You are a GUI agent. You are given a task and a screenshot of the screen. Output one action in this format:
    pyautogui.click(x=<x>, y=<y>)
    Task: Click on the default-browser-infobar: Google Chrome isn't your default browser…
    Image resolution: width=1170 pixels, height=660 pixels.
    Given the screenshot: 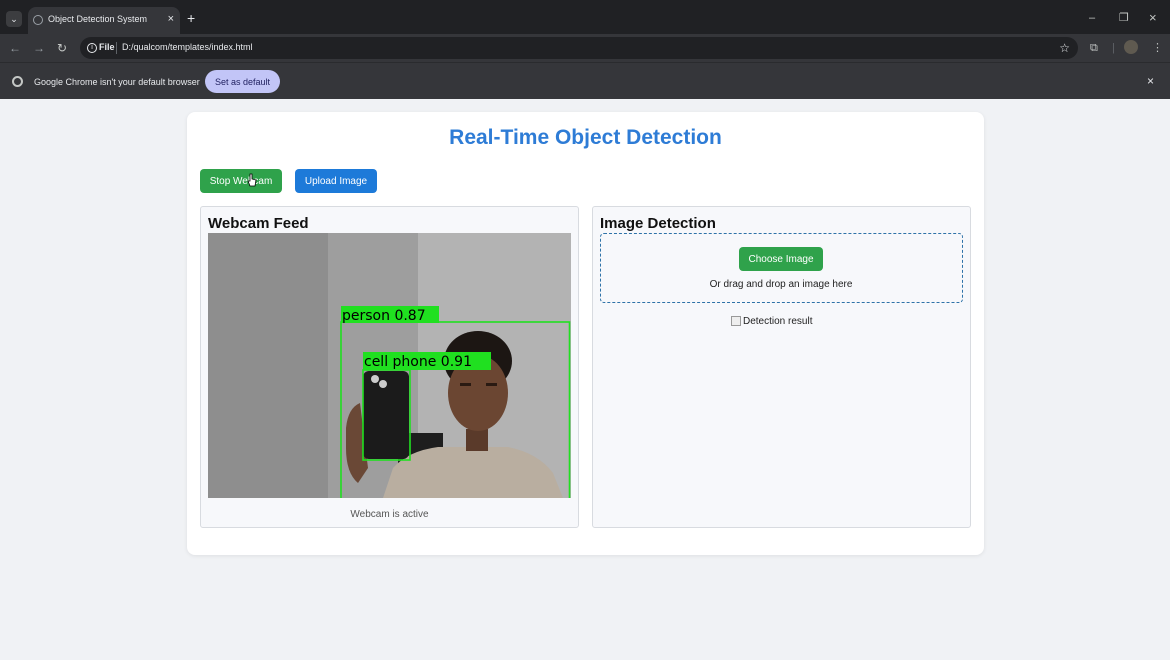 What is the action you would take?
    pyautogui.click(x=585, y=80)
    